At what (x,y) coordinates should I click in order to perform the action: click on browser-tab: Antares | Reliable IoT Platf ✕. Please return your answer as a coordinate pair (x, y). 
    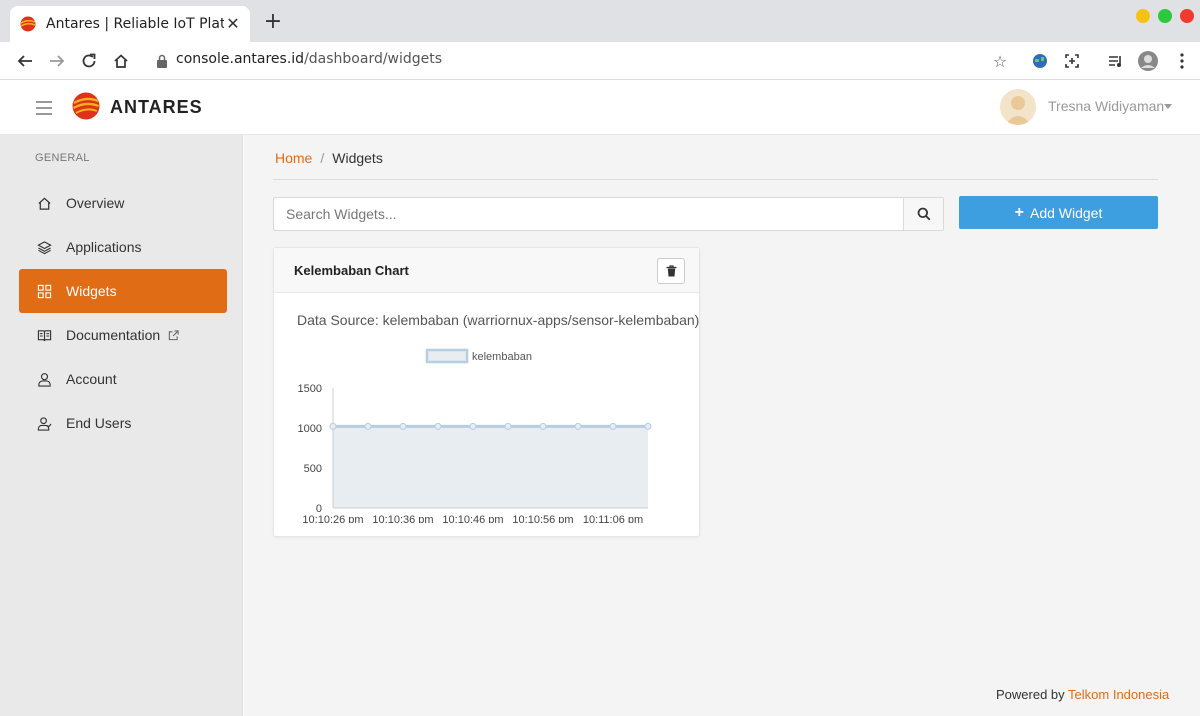
    Looking at the image, I should click on (130, 24).